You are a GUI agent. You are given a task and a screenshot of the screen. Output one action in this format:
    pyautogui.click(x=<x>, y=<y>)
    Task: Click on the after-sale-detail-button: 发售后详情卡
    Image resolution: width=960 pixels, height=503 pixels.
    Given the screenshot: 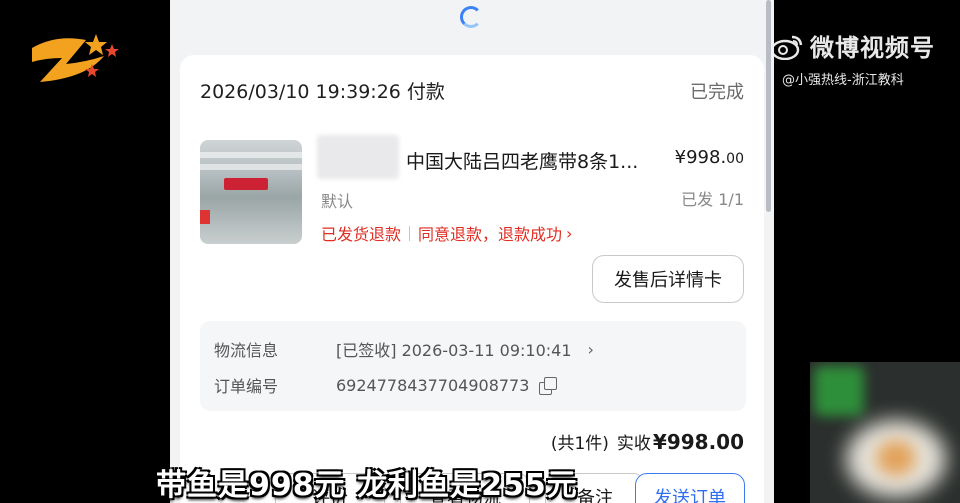 What is the action you would take?
    pyautogui.click(x=668, y=279)
    